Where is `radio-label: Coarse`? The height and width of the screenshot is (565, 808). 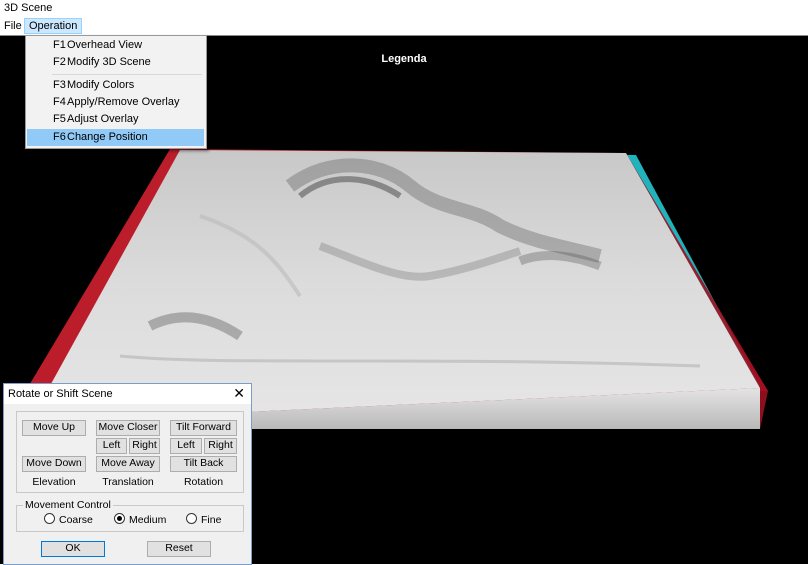 radio-label: Coarse is located at coordinates (76, 520).